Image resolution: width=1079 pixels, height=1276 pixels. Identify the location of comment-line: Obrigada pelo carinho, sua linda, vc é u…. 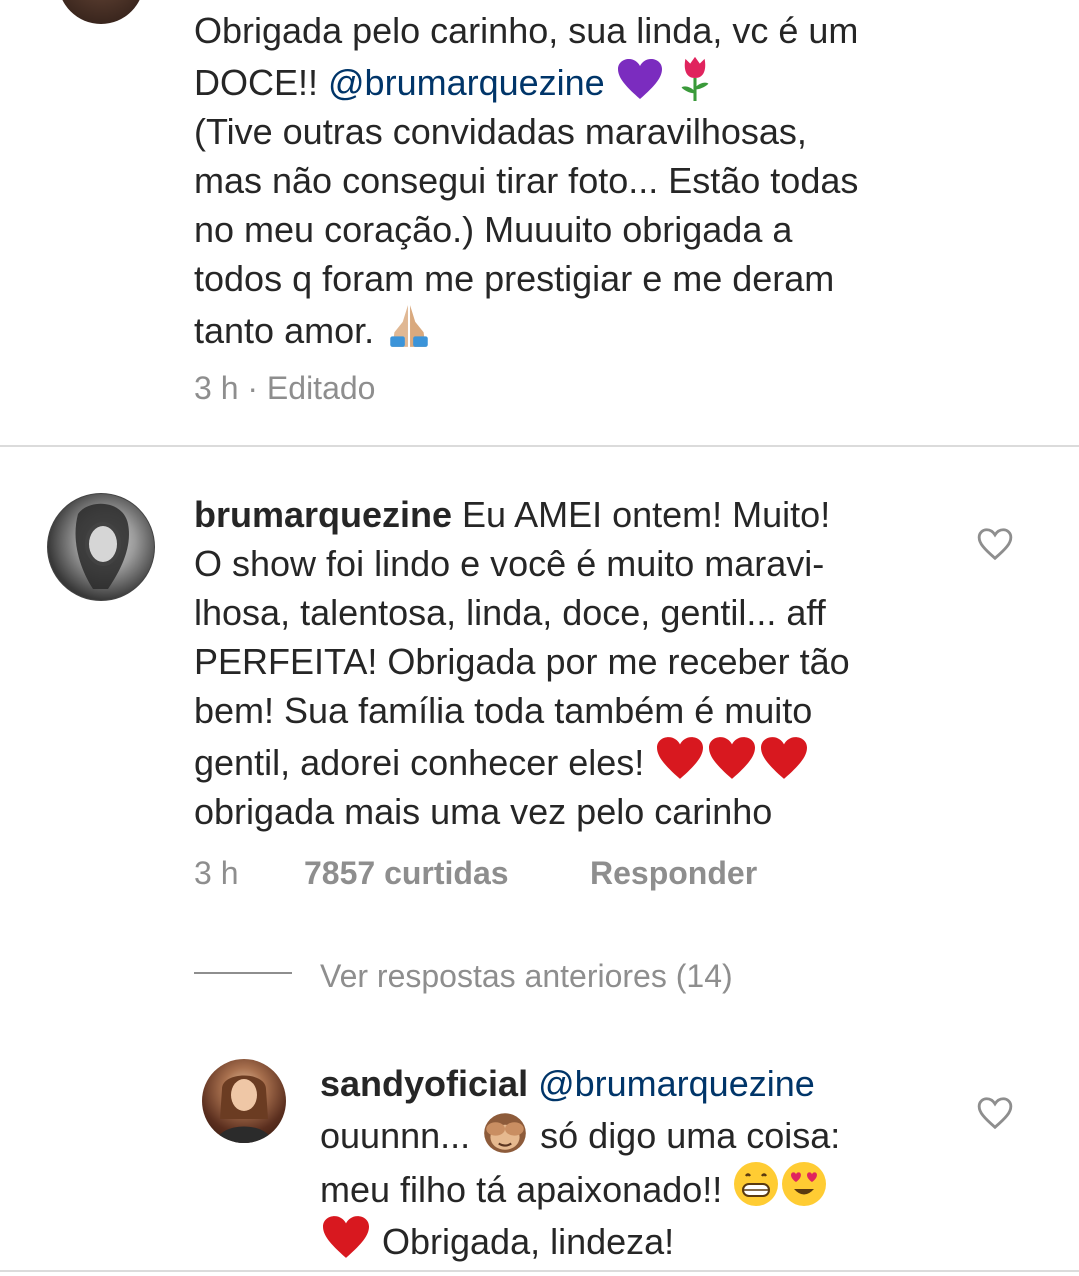
(526, 30).